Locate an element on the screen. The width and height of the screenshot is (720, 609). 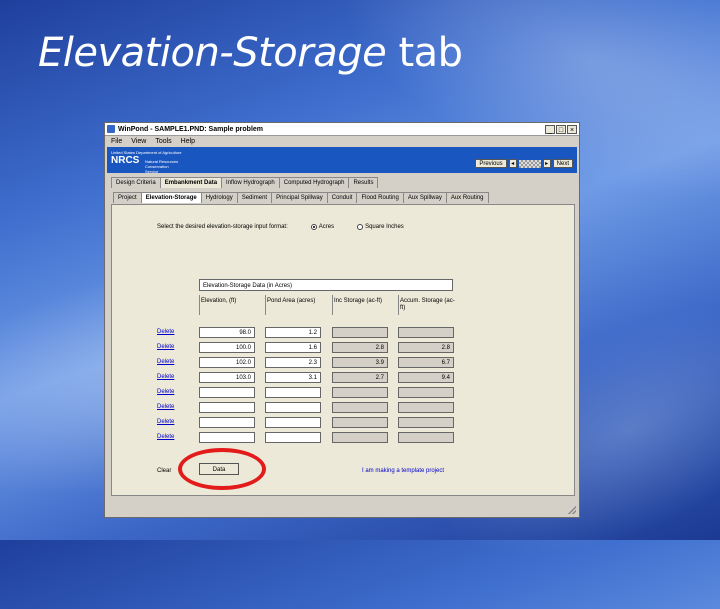
tab-design-criteria: Design Criteria is located at coordinates (136, 182).